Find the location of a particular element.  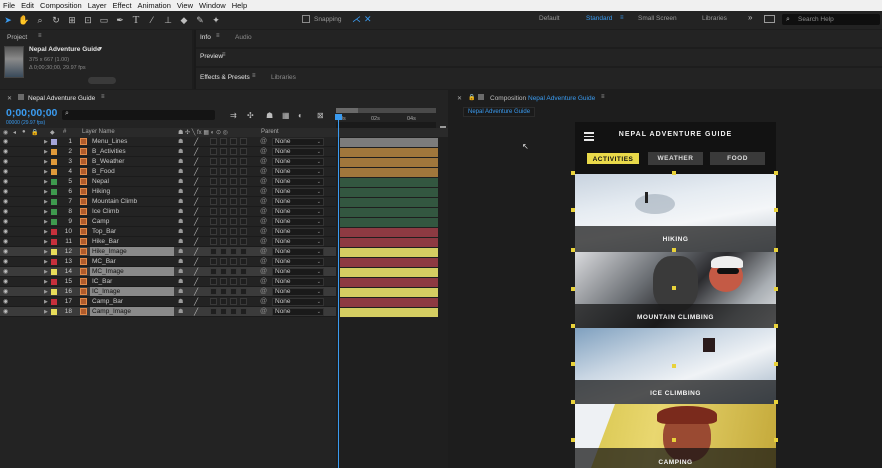

layer-name: Mountain Climb is located at coordinates (132, 201).